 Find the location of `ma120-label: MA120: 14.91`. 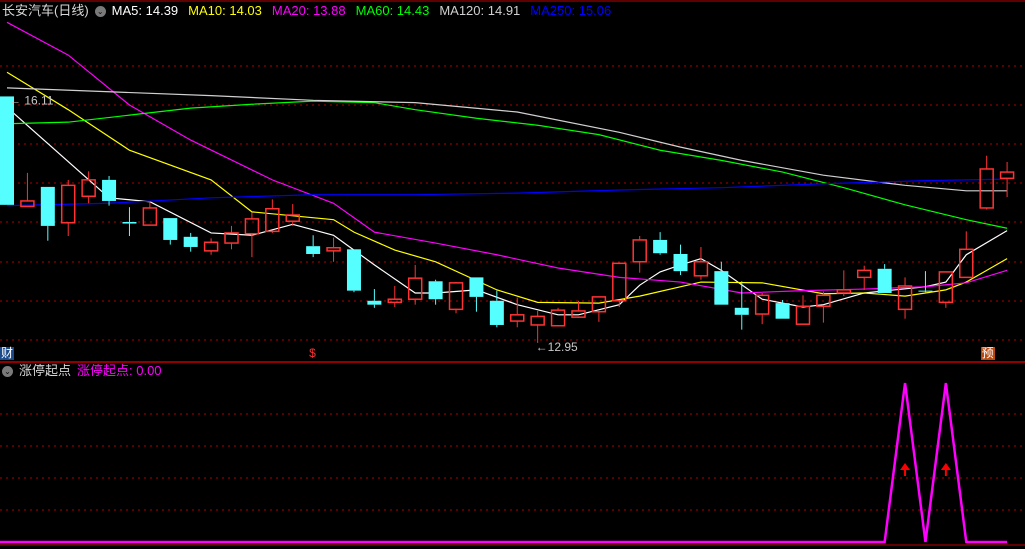

ma120-label: MA120: 14.91 is located at coordinates (480, 10).